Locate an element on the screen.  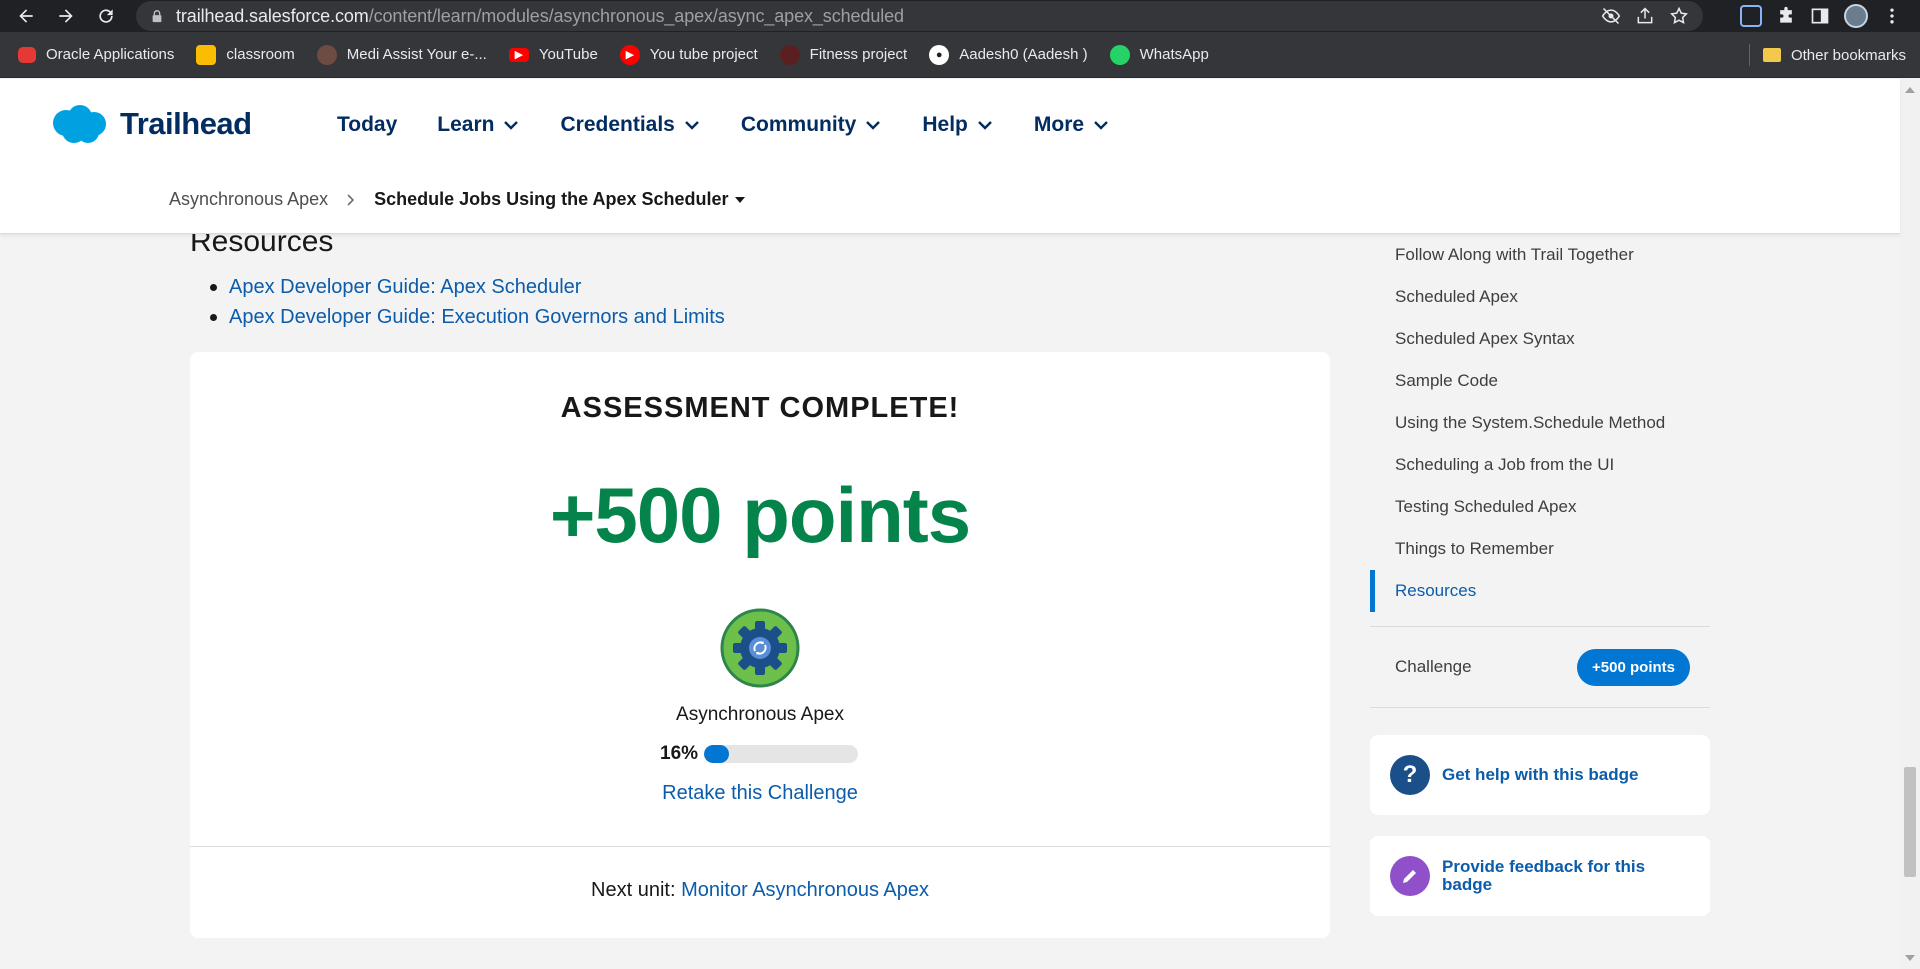
folder-icon is located at coordinates (1771, 55).